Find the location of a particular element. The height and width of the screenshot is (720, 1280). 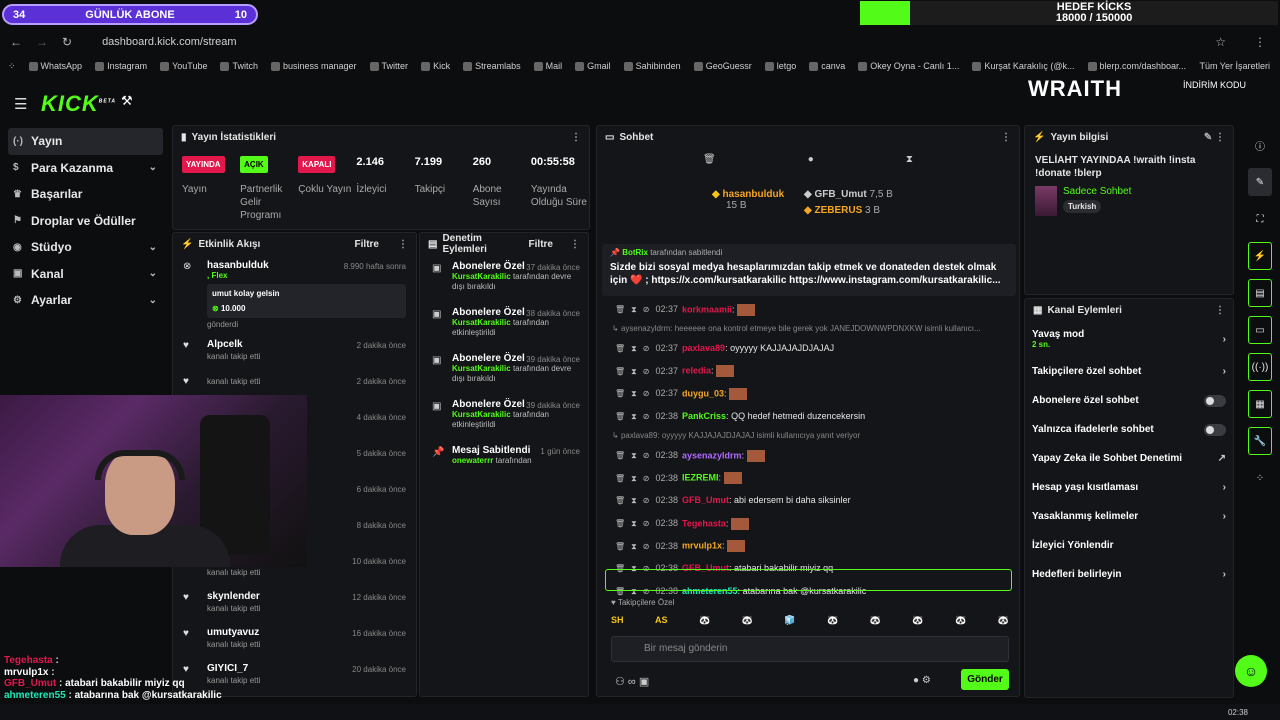

bookmark-item: Twitch is located at coordinates (239, 66).